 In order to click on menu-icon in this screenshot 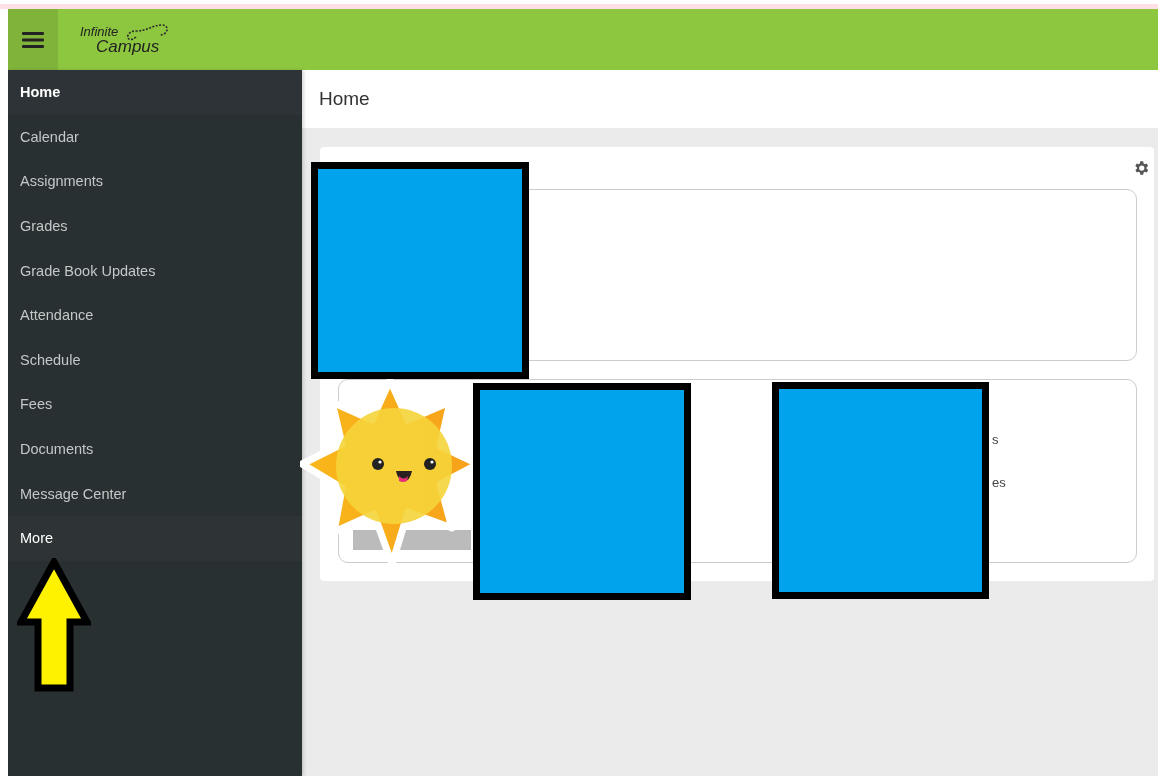, I will do `click(33, 39)`.